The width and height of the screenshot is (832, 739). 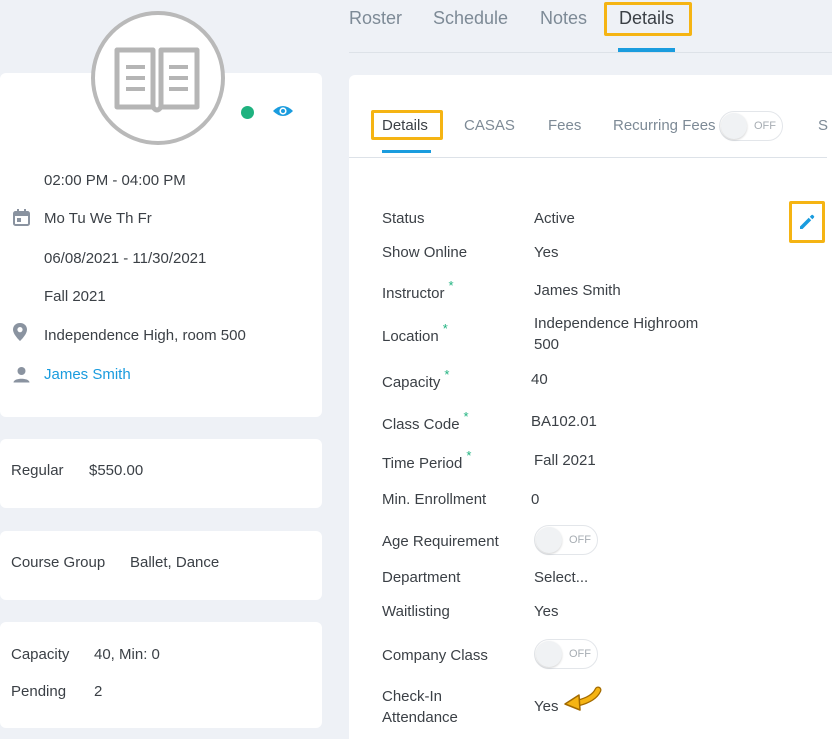 I want to click on time-period-label: Time Period *, so click(x=426, y=460).